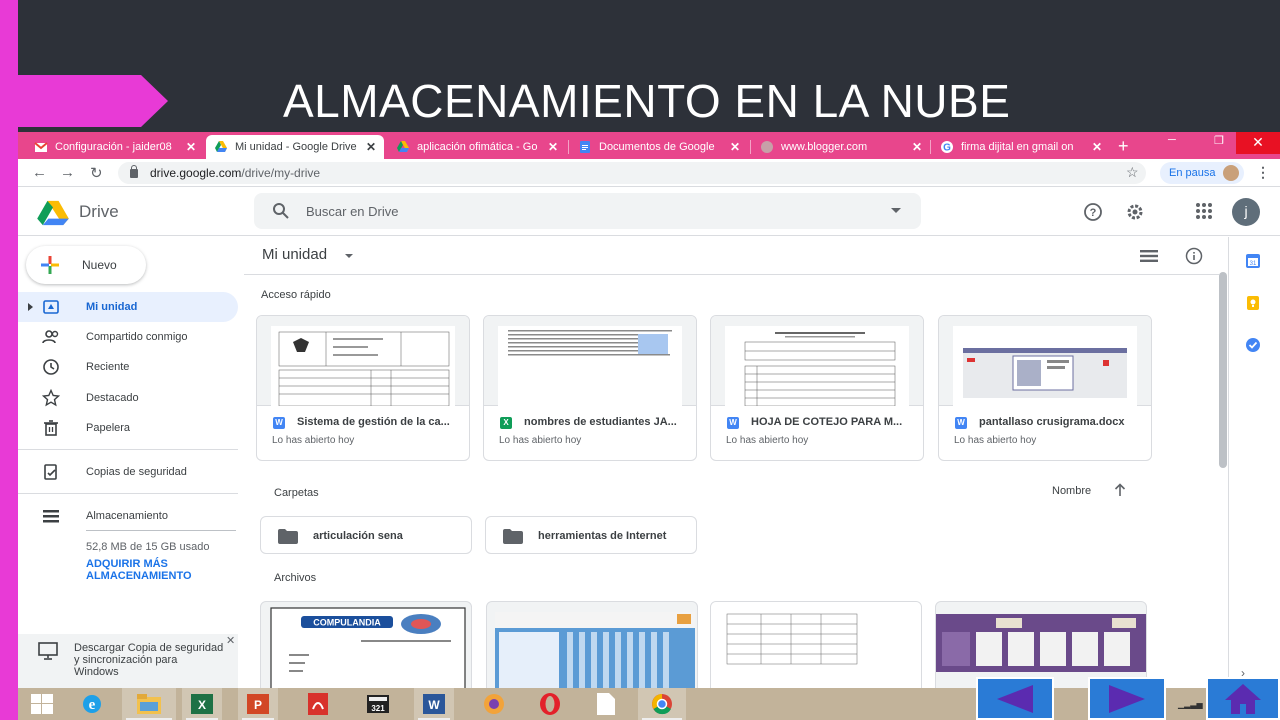  What do you see at coordinates (1223, 370) in the screenshot?
I see `main-scrollbar` at bounding box center [1223, 370].